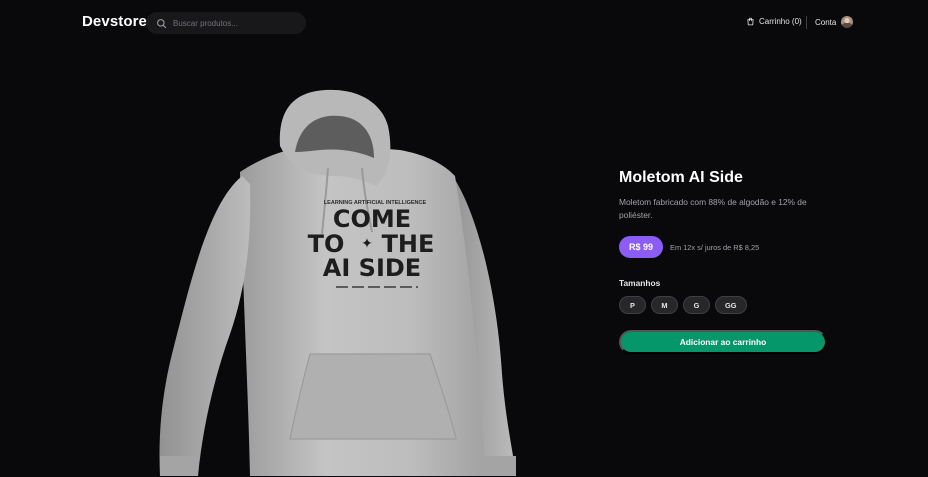  What do you see at coordinates (847, 22) in the screenshot?
I see `avatar` at bounding box center [847, 22].